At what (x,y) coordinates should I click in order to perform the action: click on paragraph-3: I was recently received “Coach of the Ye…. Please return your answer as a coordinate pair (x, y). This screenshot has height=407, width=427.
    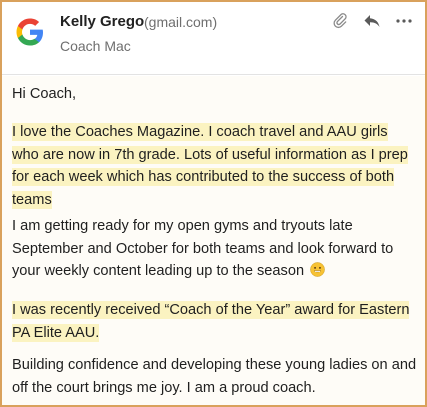
    Looking at the image, I should click on (214, 321).